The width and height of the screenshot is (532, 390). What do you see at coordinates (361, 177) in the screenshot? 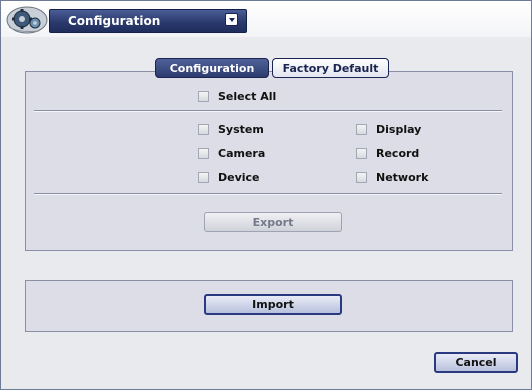
I see `network-checkbox` at bounding box center [361, 177].